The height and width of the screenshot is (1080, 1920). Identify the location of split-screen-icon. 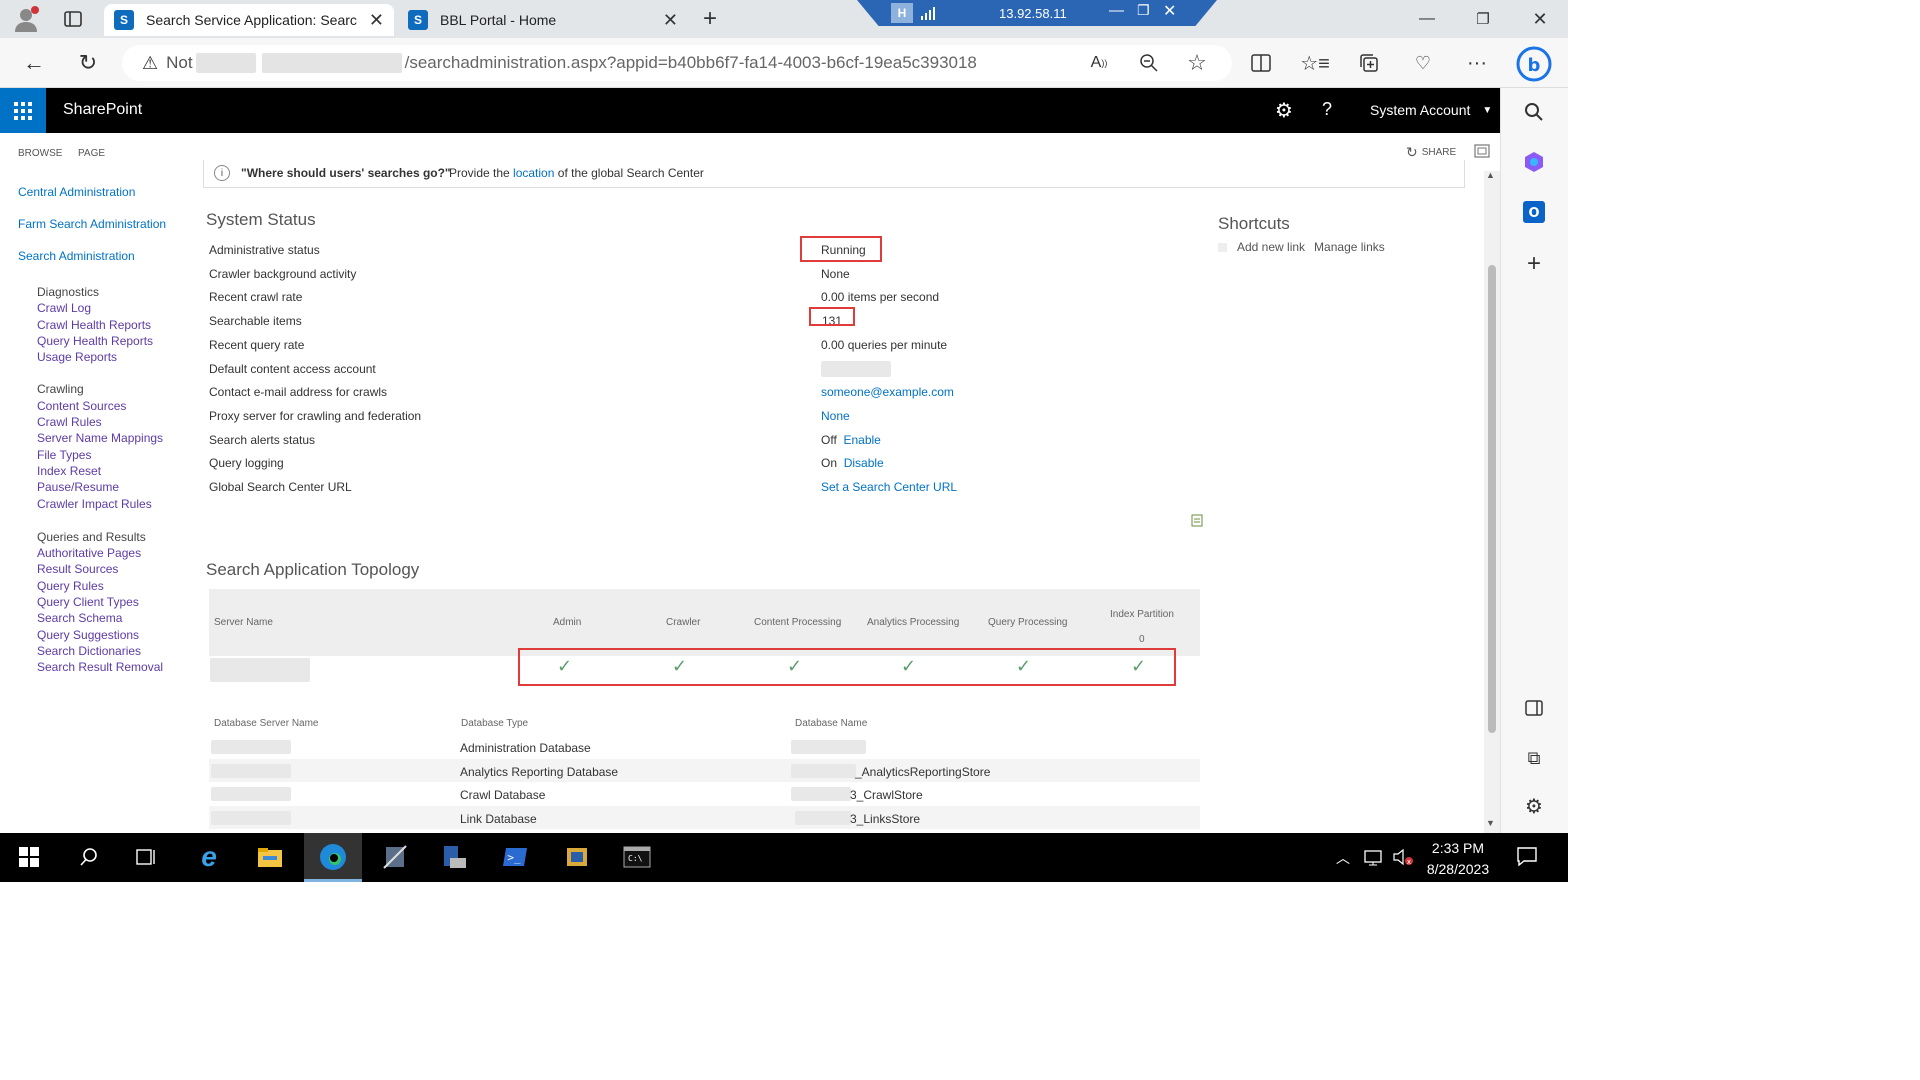
(1261, 63).